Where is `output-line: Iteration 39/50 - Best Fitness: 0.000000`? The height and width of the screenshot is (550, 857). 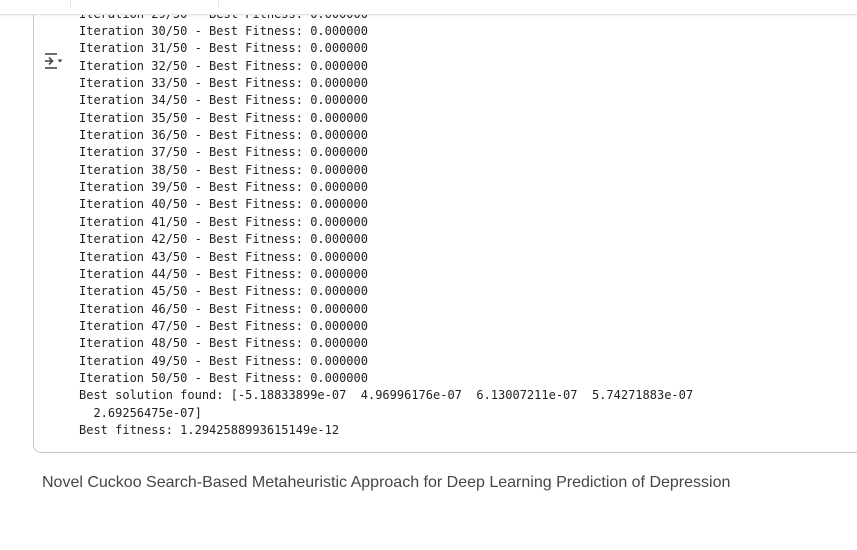
output-line: Iteration 39/50 - Best Fitness: 0.000000 is located at coordinates (223, 187).